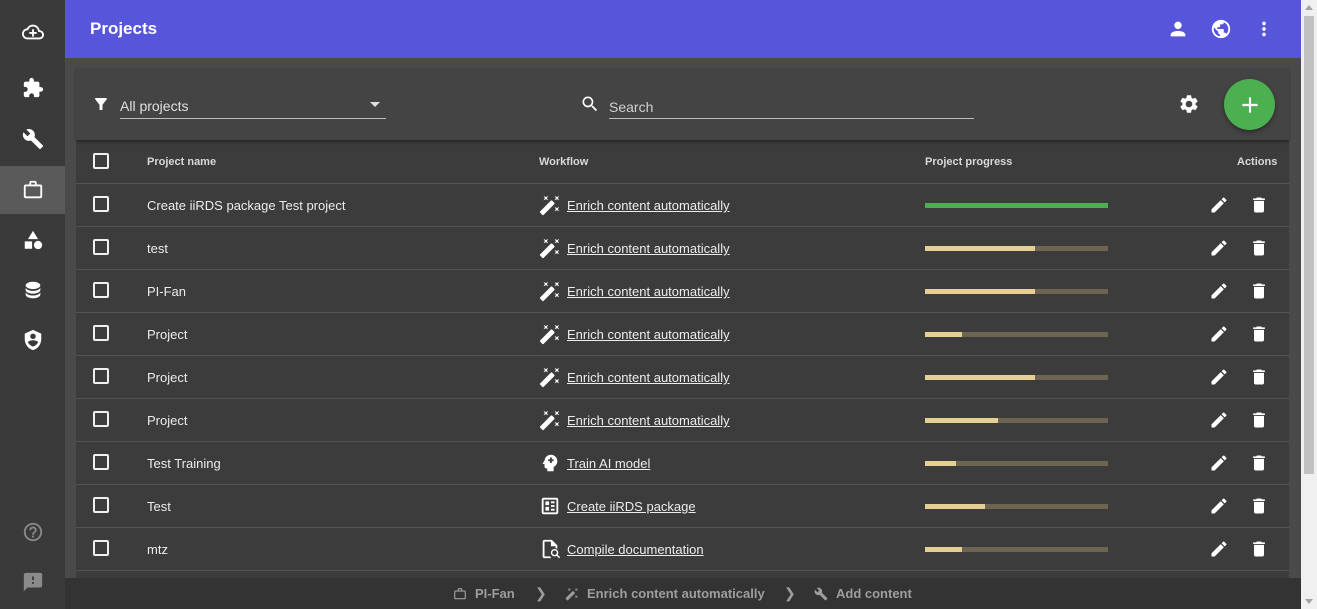 The width and height of the screenshot is (1317, 609). What do you see at coordinates (564, 162) in the screenshot?
I see `column-header-workflow: Workflow` at bounding box center [564, 162].